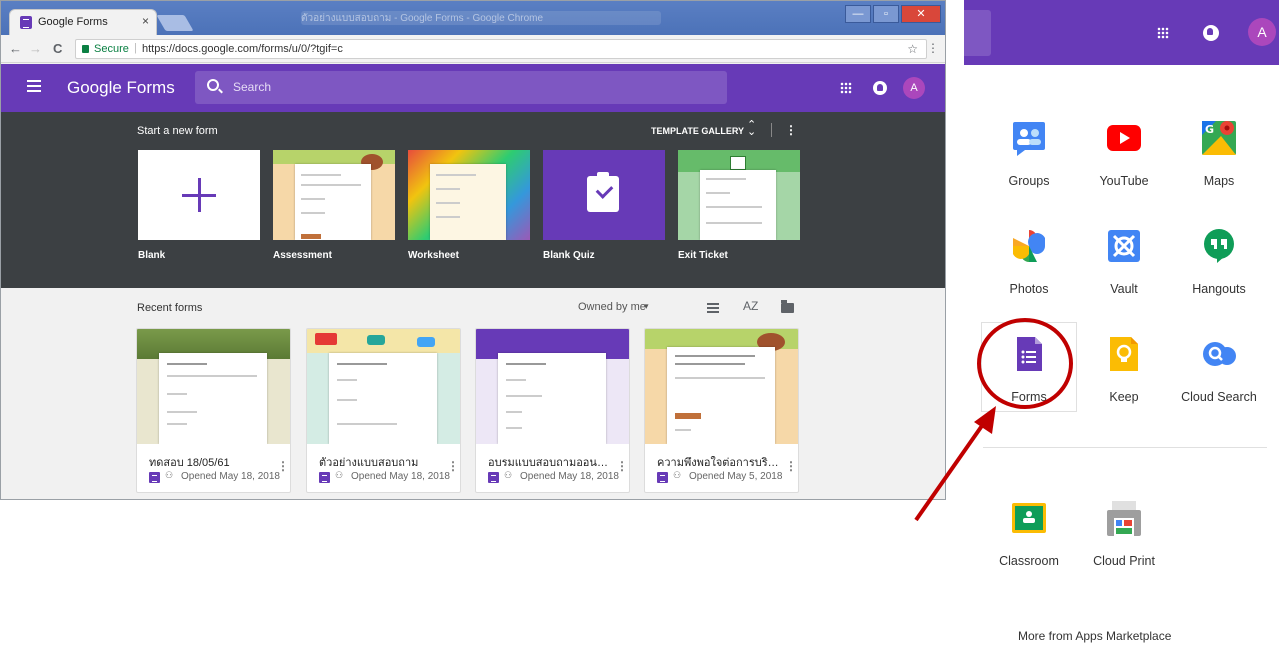 The height and width of the screenshot is (655, 1279). I want to click on reload-icon: C, so click(57, 48).